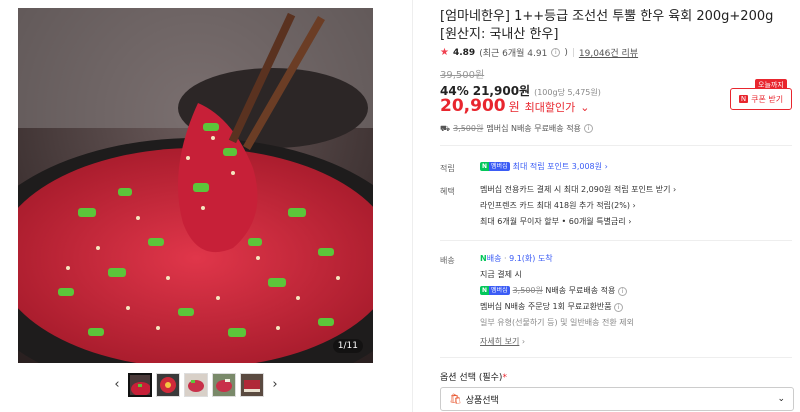  I want to click on exchange-text: 멤버십 N배송 주문당 1회 무료교환반품 i, so click(557, 307).